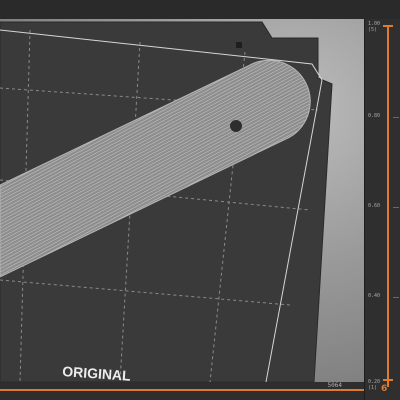 The height and width of the screenshot is (400, 400). I want to click on model-hole, so click(236, 126).